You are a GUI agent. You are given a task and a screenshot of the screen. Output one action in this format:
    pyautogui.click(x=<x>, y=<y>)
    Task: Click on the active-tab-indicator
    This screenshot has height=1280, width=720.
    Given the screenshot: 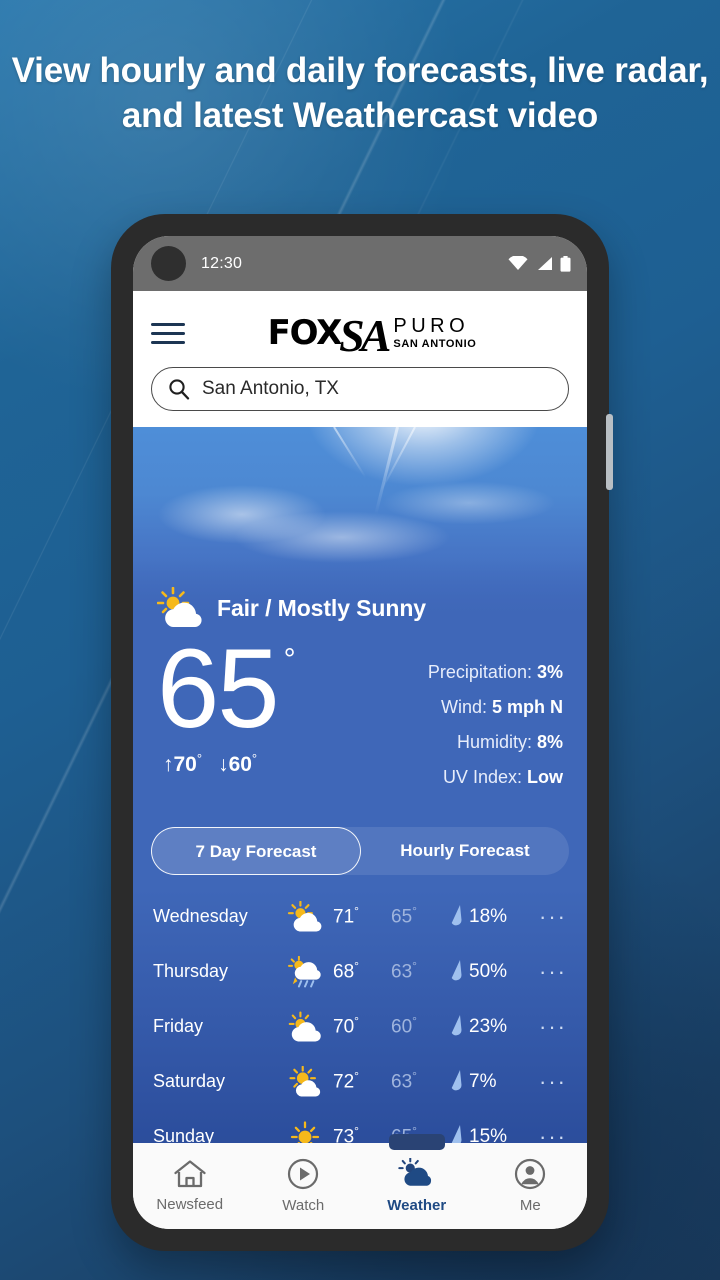 What is the action you would take?
    pyautogui.click(x=417, y=1142)
    